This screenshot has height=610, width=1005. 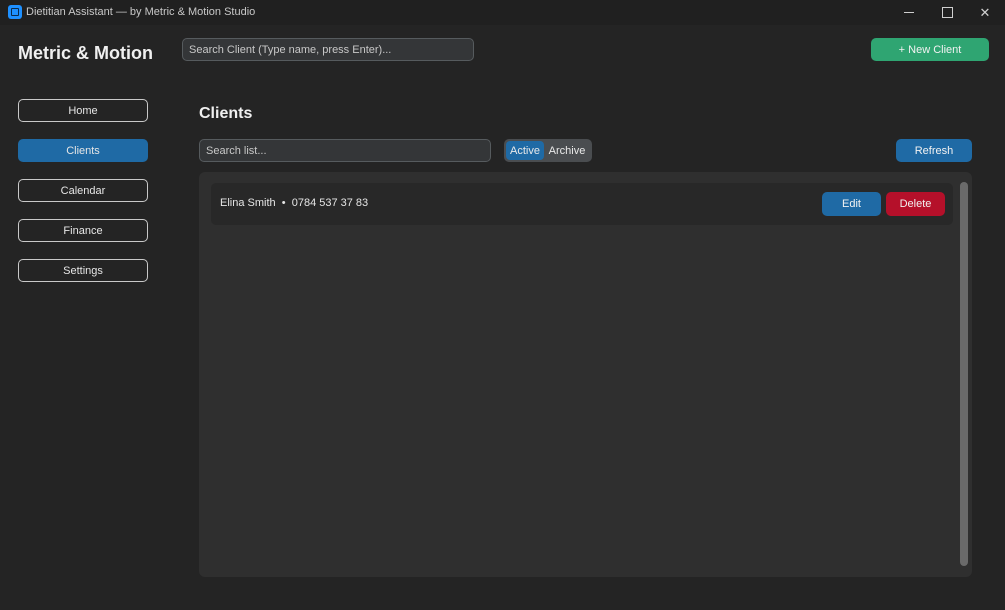 What do you see at coordinates (525, 150) in the screenshot?
I see `filter-active-option: Active` at bounding box center [525, 150].